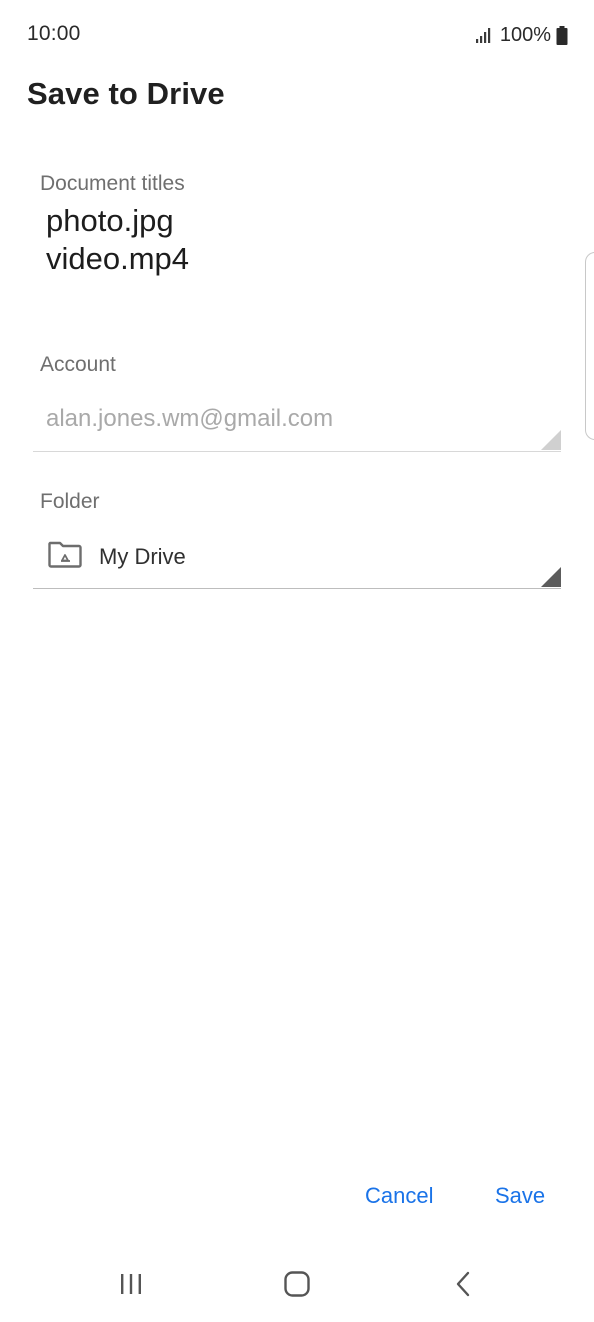  I want to click on account-label: Account, so click(78, 364).